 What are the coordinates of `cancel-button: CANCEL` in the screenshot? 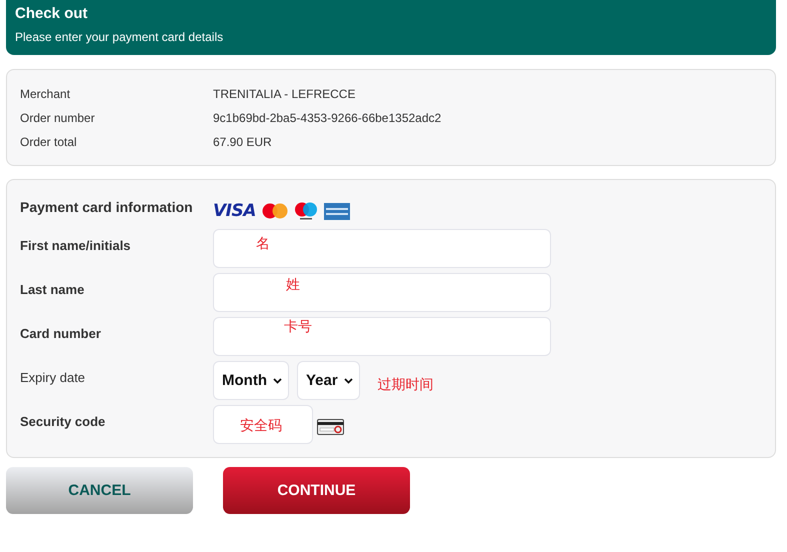 It's located at (99, 490).